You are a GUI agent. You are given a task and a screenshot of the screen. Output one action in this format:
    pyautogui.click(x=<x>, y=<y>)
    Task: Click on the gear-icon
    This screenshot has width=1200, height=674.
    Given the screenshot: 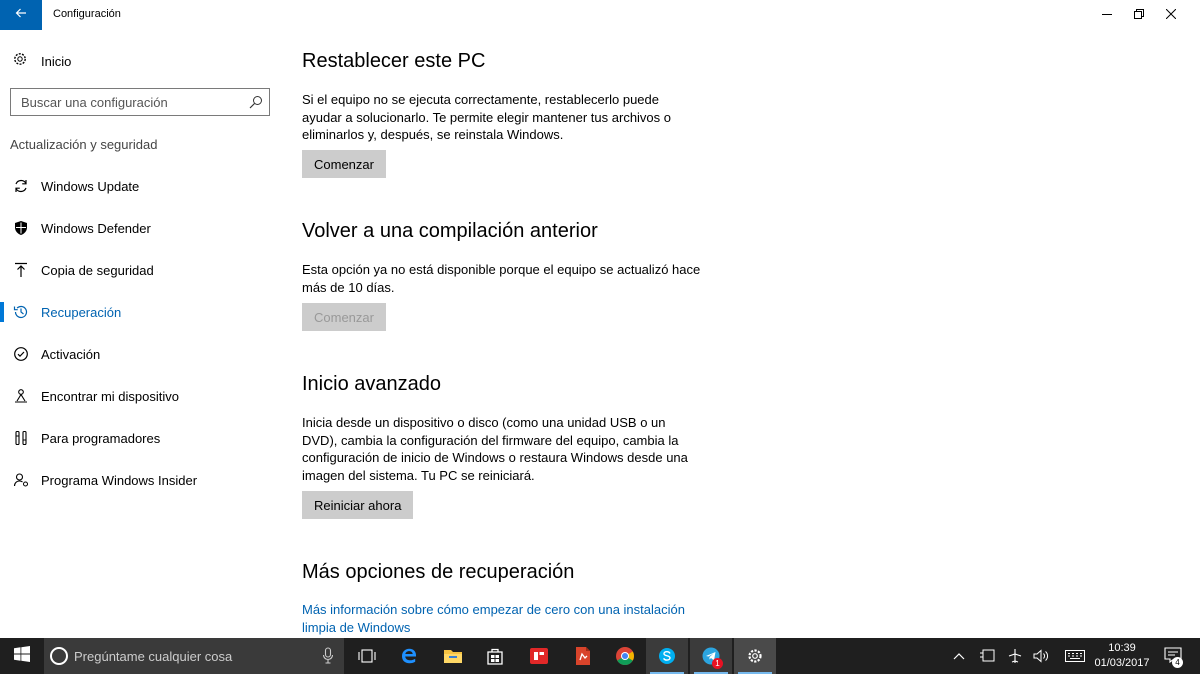 What is the action you would take?
    pyautogui.click(x=20, y=61)
    